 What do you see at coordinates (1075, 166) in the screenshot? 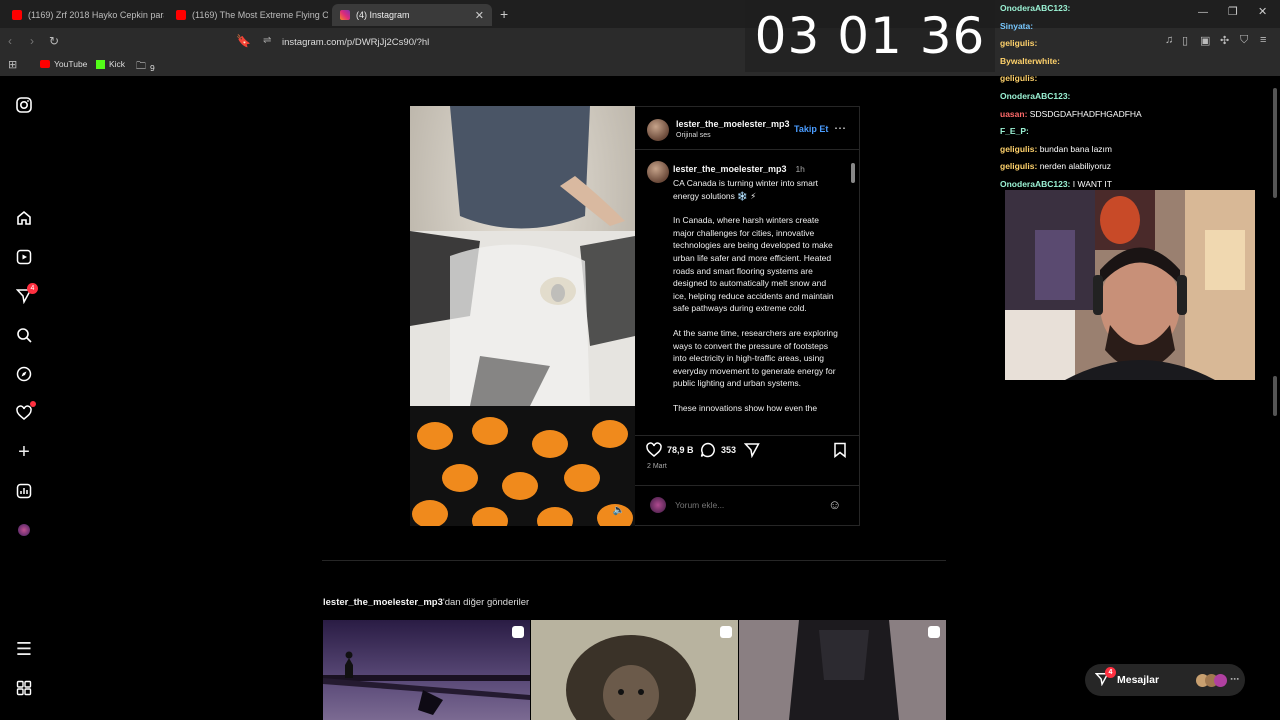
I see `chat-text: nerden alabiliyoruz` at bounding box center [1075, 166].